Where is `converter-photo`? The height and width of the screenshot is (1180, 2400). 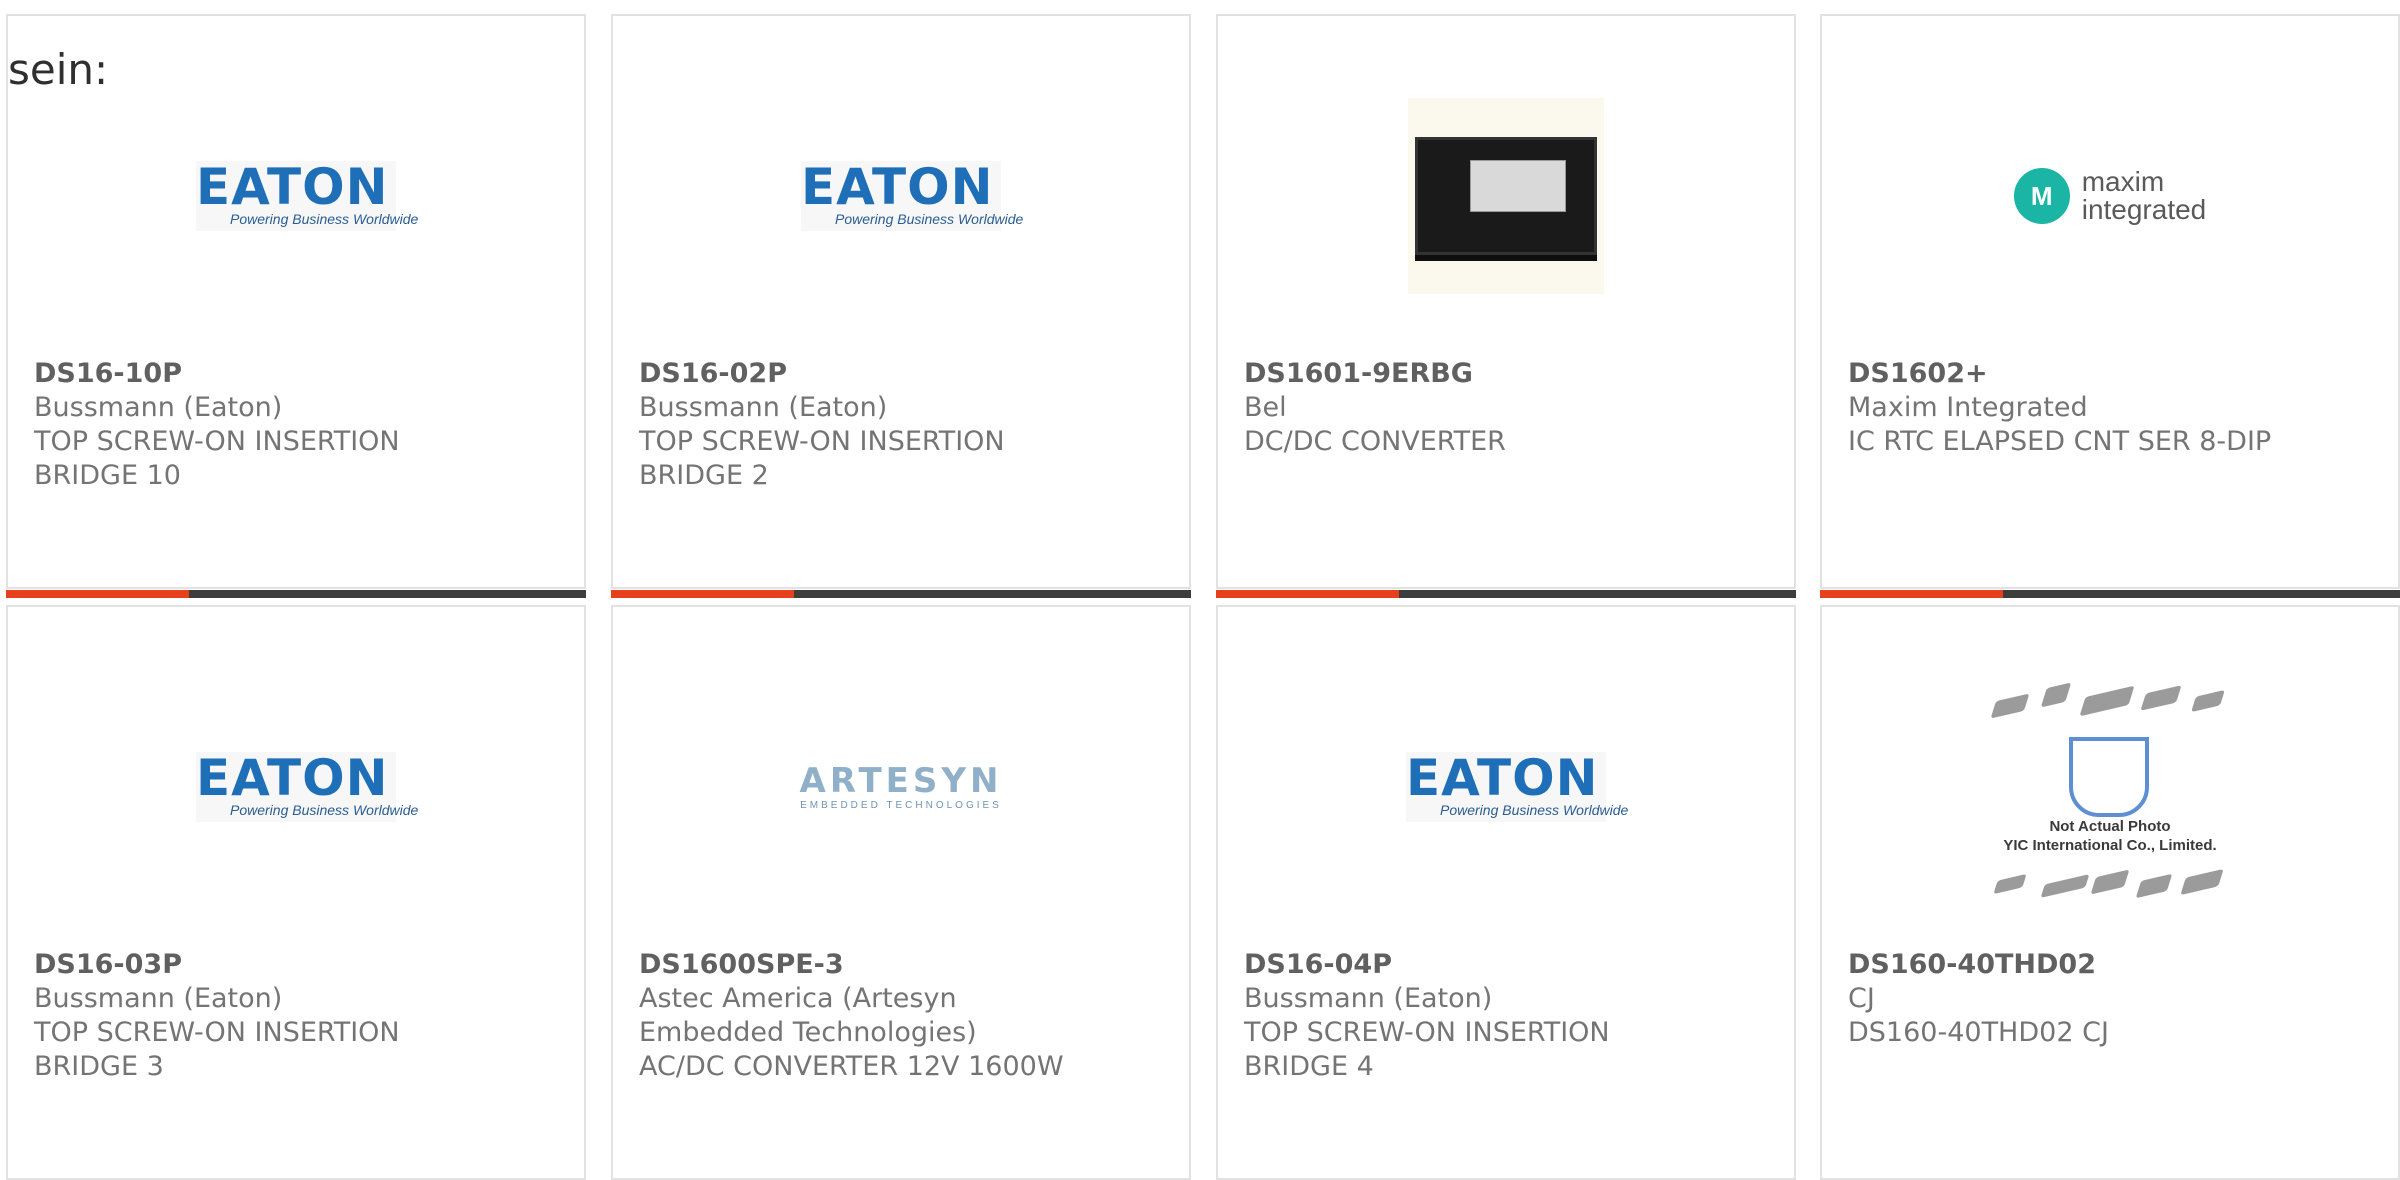
converter-photo is located at coordinates (1506, 196).